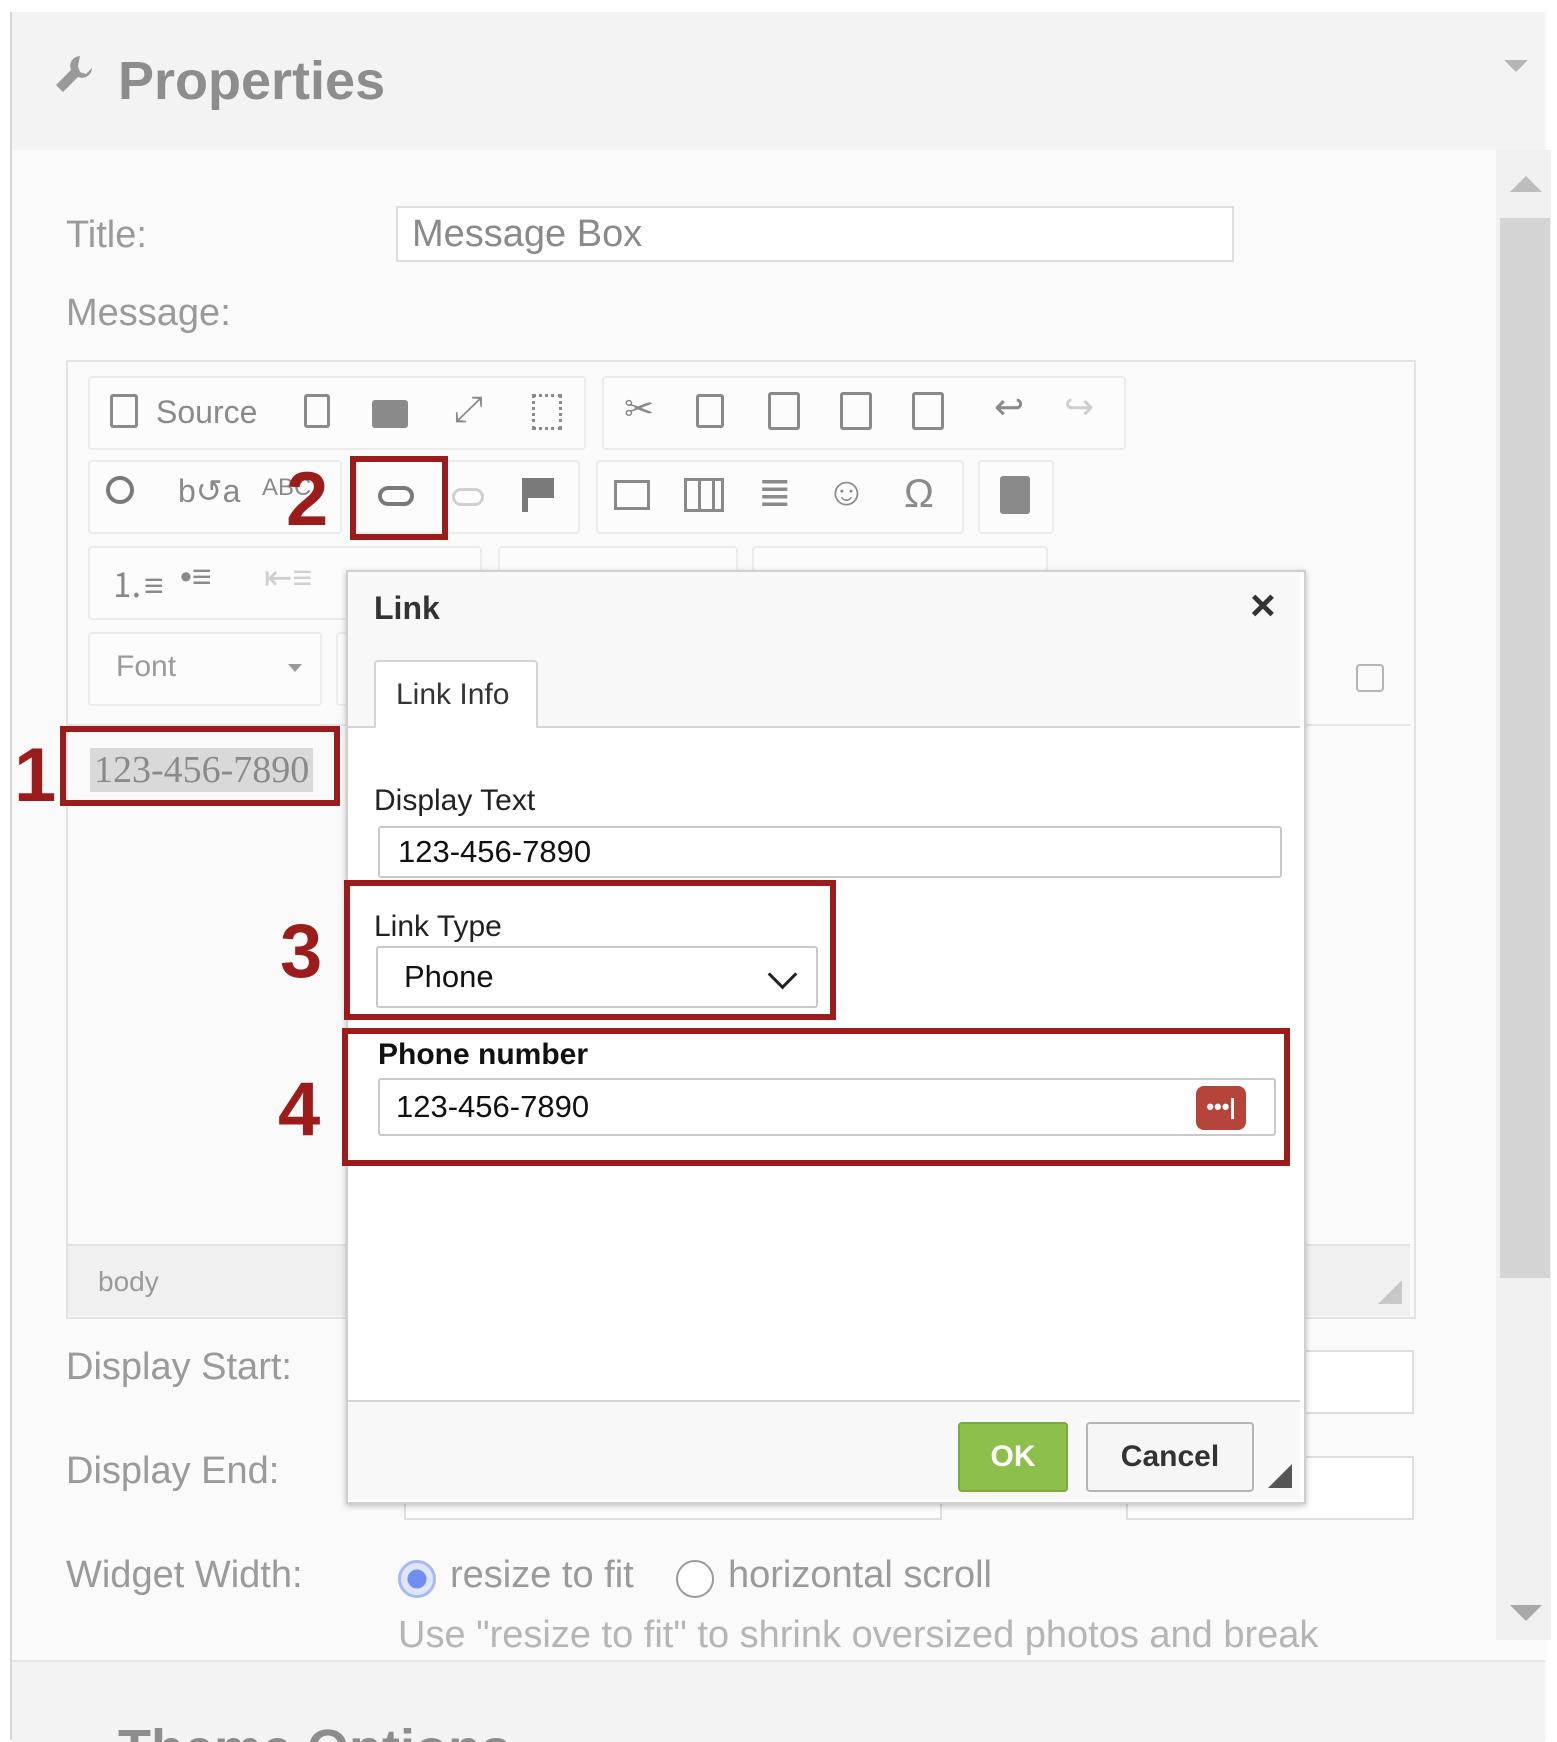  Describe the element at coordinates (299, 1109) in the screenshot. I see `annotation-number-4: 4` at that location.